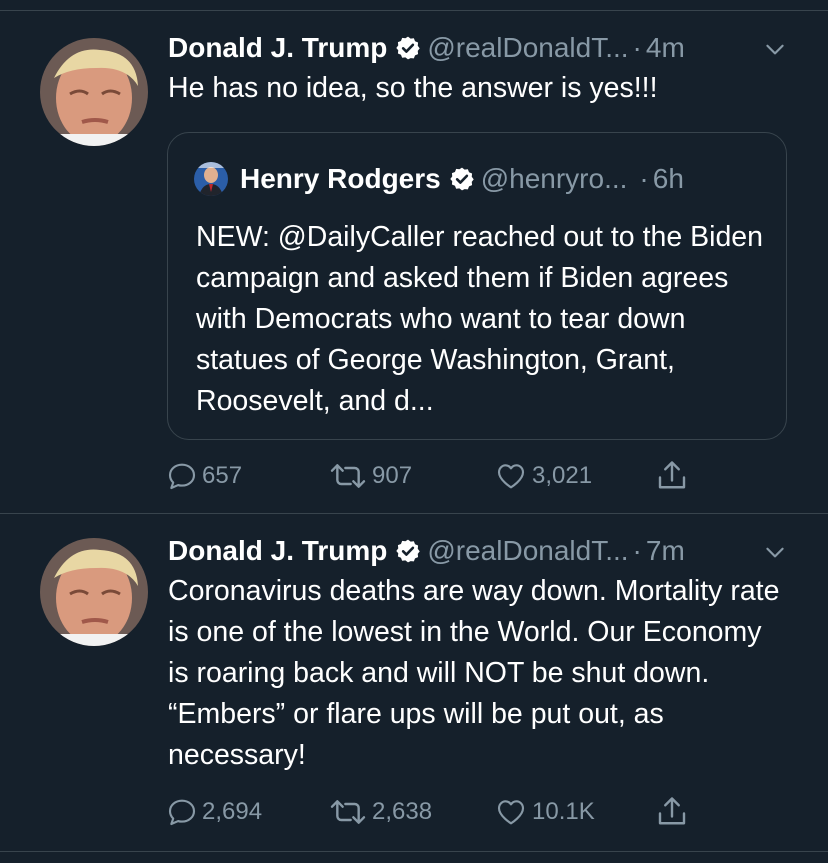  I want to click on quote-author-name: Henry Rodgers, so click(340, 178).